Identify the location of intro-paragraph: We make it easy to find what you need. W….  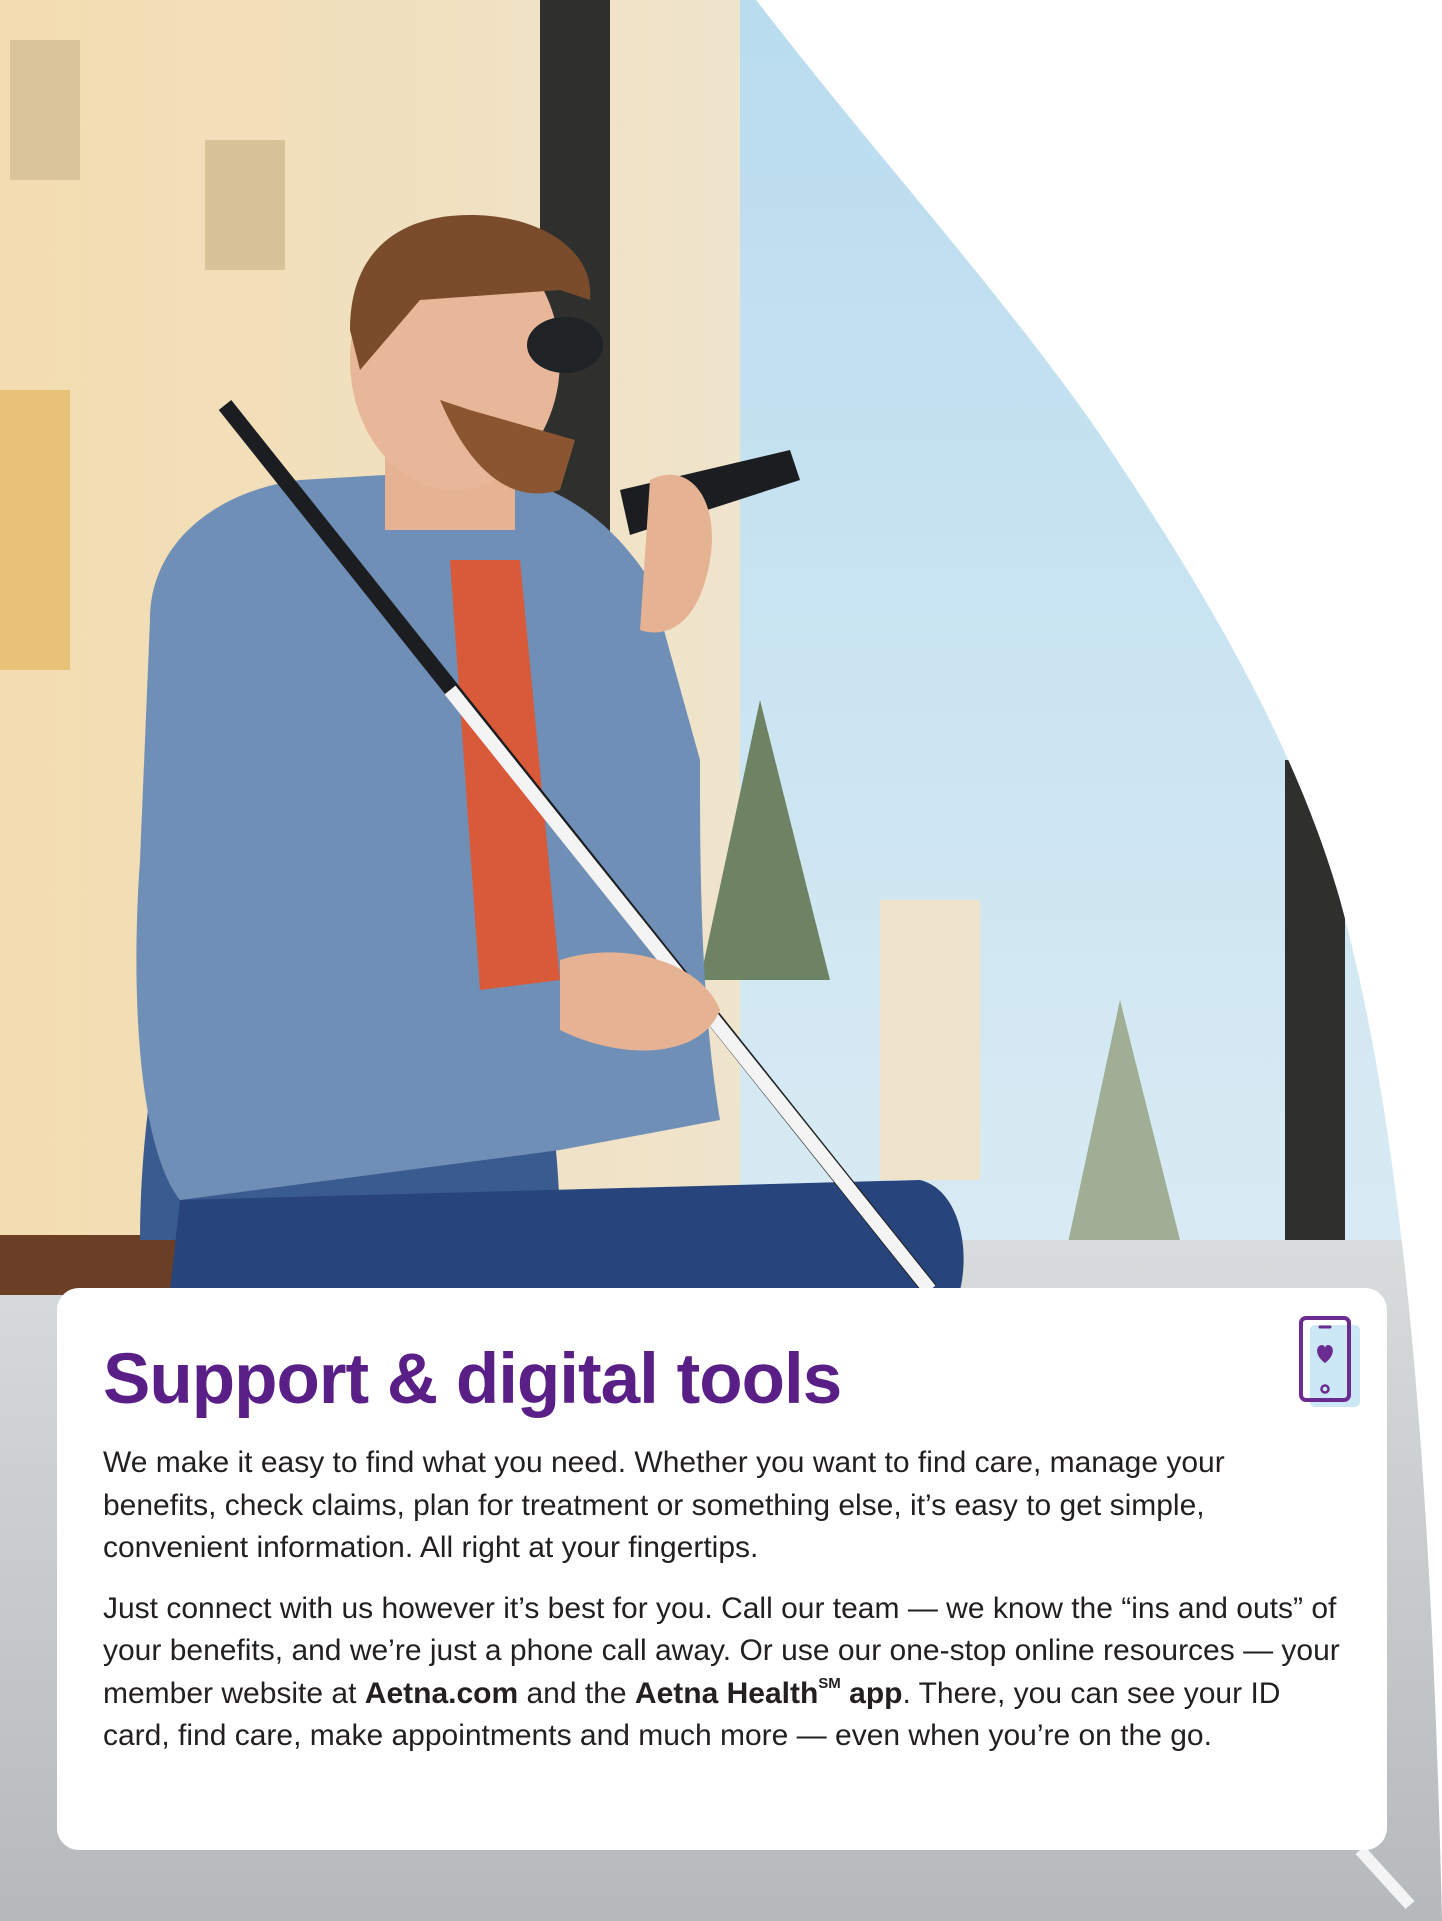
(664, 1505).